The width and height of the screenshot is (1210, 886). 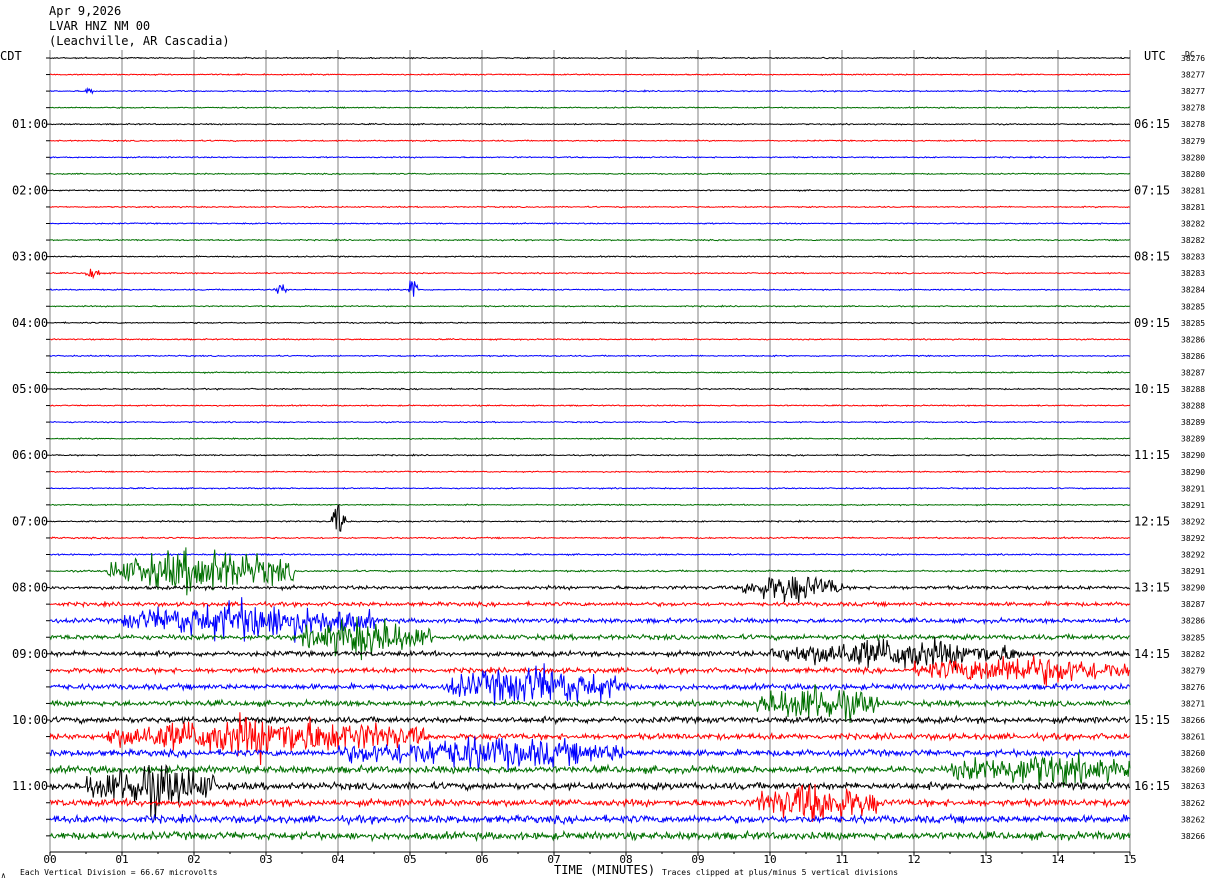 What do you see at coordinates (409, 859) in the screenshot?
I see `x-tick-label: 05` at bounding box center [409, 859].